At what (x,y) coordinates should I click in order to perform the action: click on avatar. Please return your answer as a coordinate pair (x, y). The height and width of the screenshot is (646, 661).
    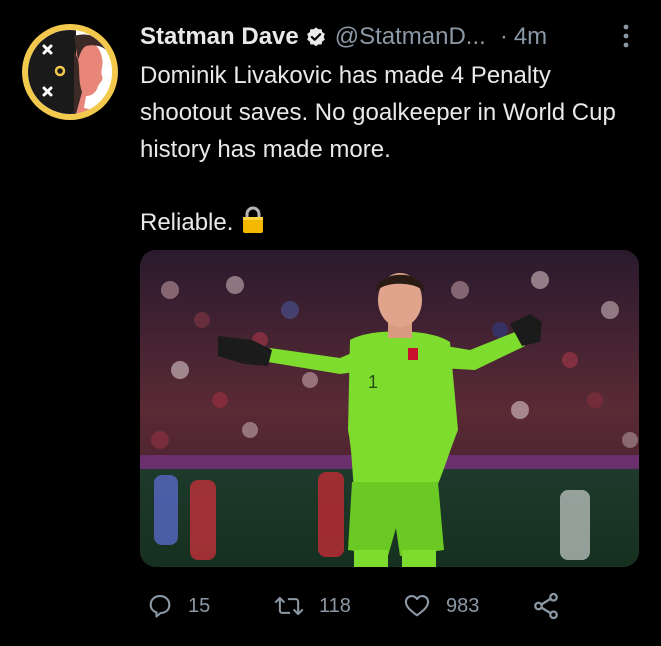
    Looking at the image, I should click on (70, 72).